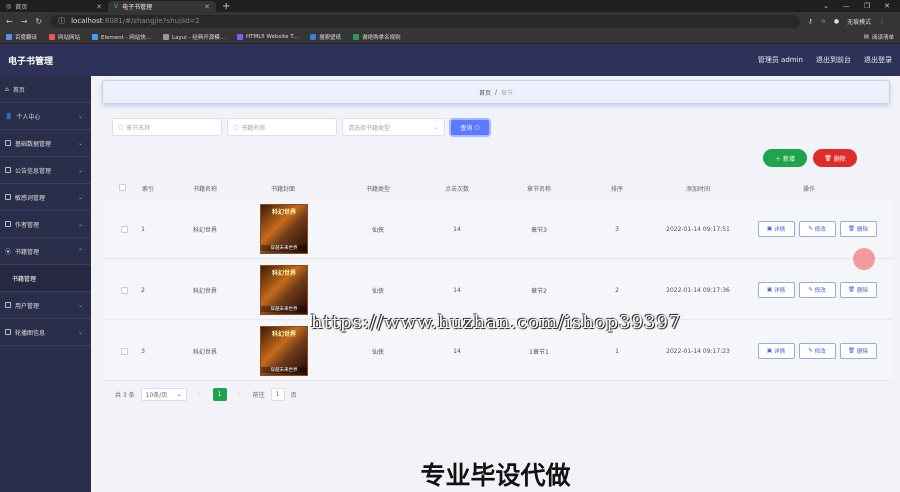  I want to click on browser-tab-home: ◎ 首页 ✕, so click(54, 6).